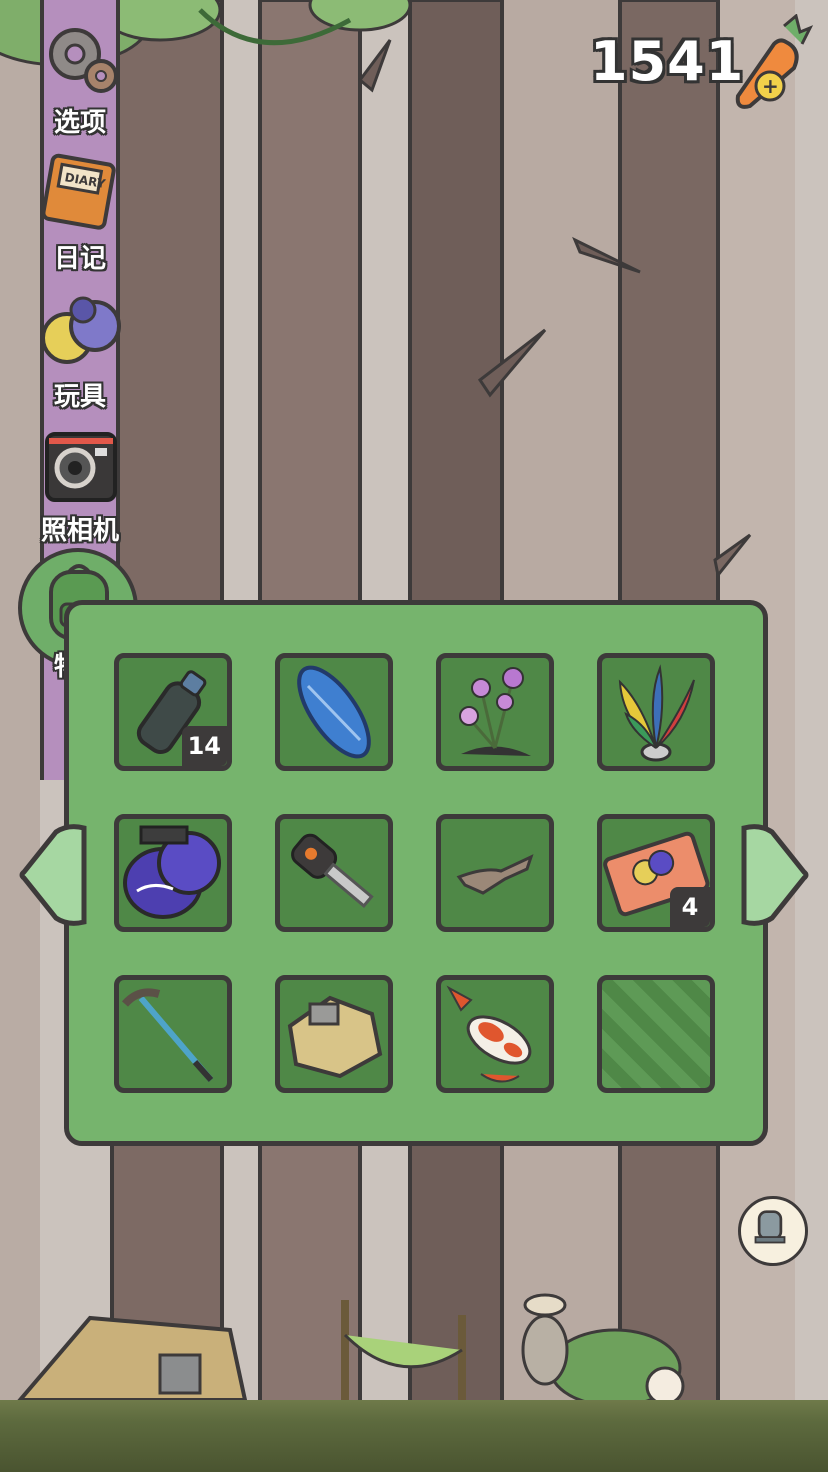 The height and width of the screenshot is (1472, 828). I want to click on menu-camera: 照相机, so click(80, 484).